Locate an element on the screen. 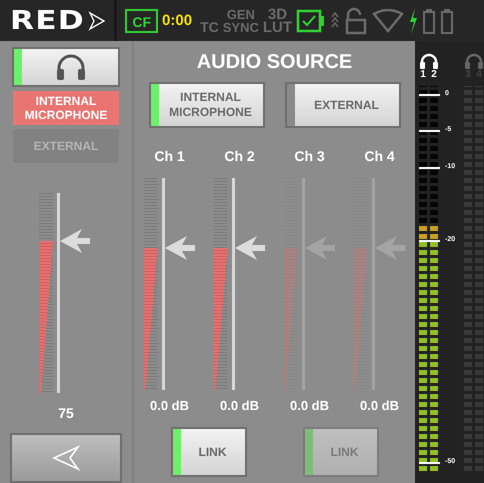 This screenshot has width=484, height=483. headphone-button is located at coordinates (66, 67).